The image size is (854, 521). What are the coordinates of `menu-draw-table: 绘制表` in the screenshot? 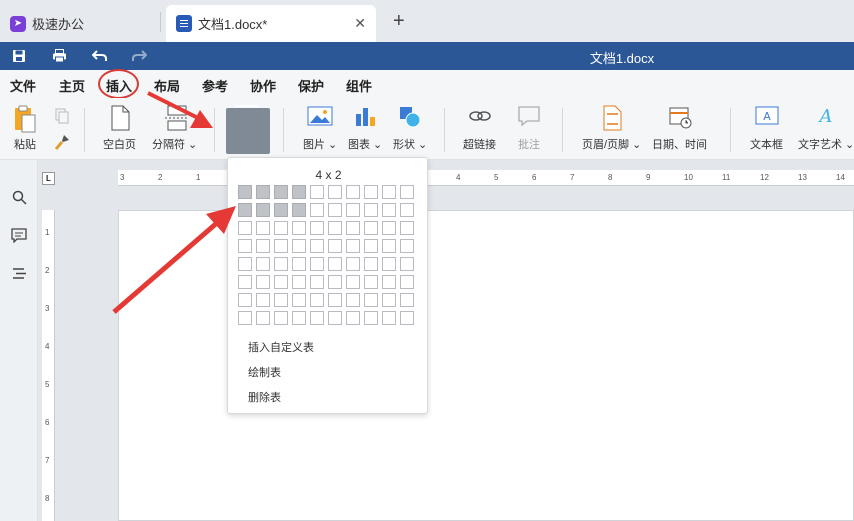 It's located at (264, 372).